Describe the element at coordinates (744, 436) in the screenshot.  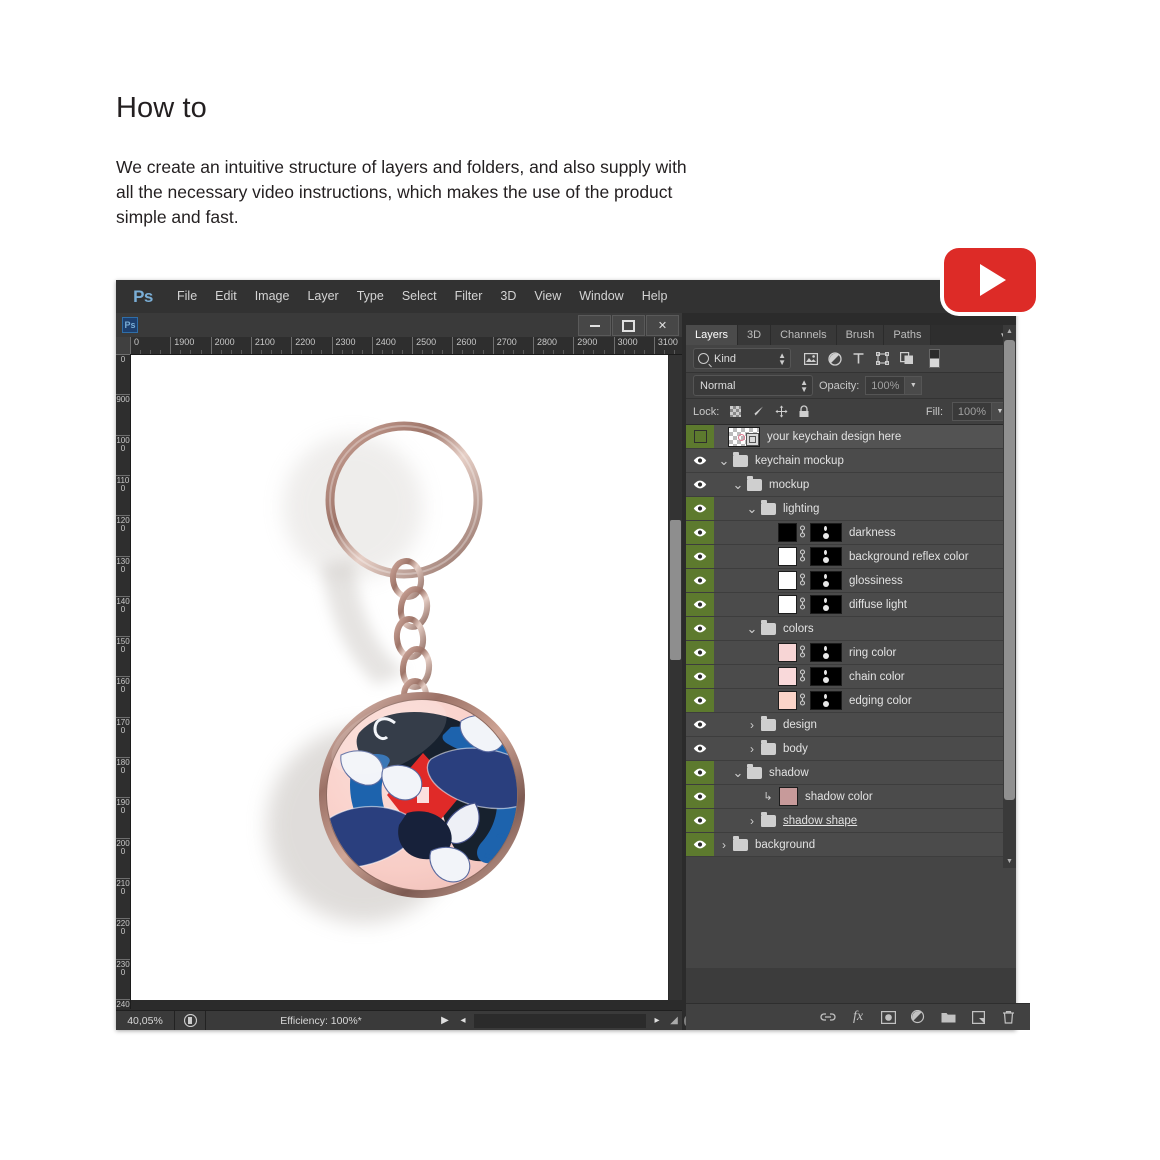
I see `layer-thumbnail` at that location.